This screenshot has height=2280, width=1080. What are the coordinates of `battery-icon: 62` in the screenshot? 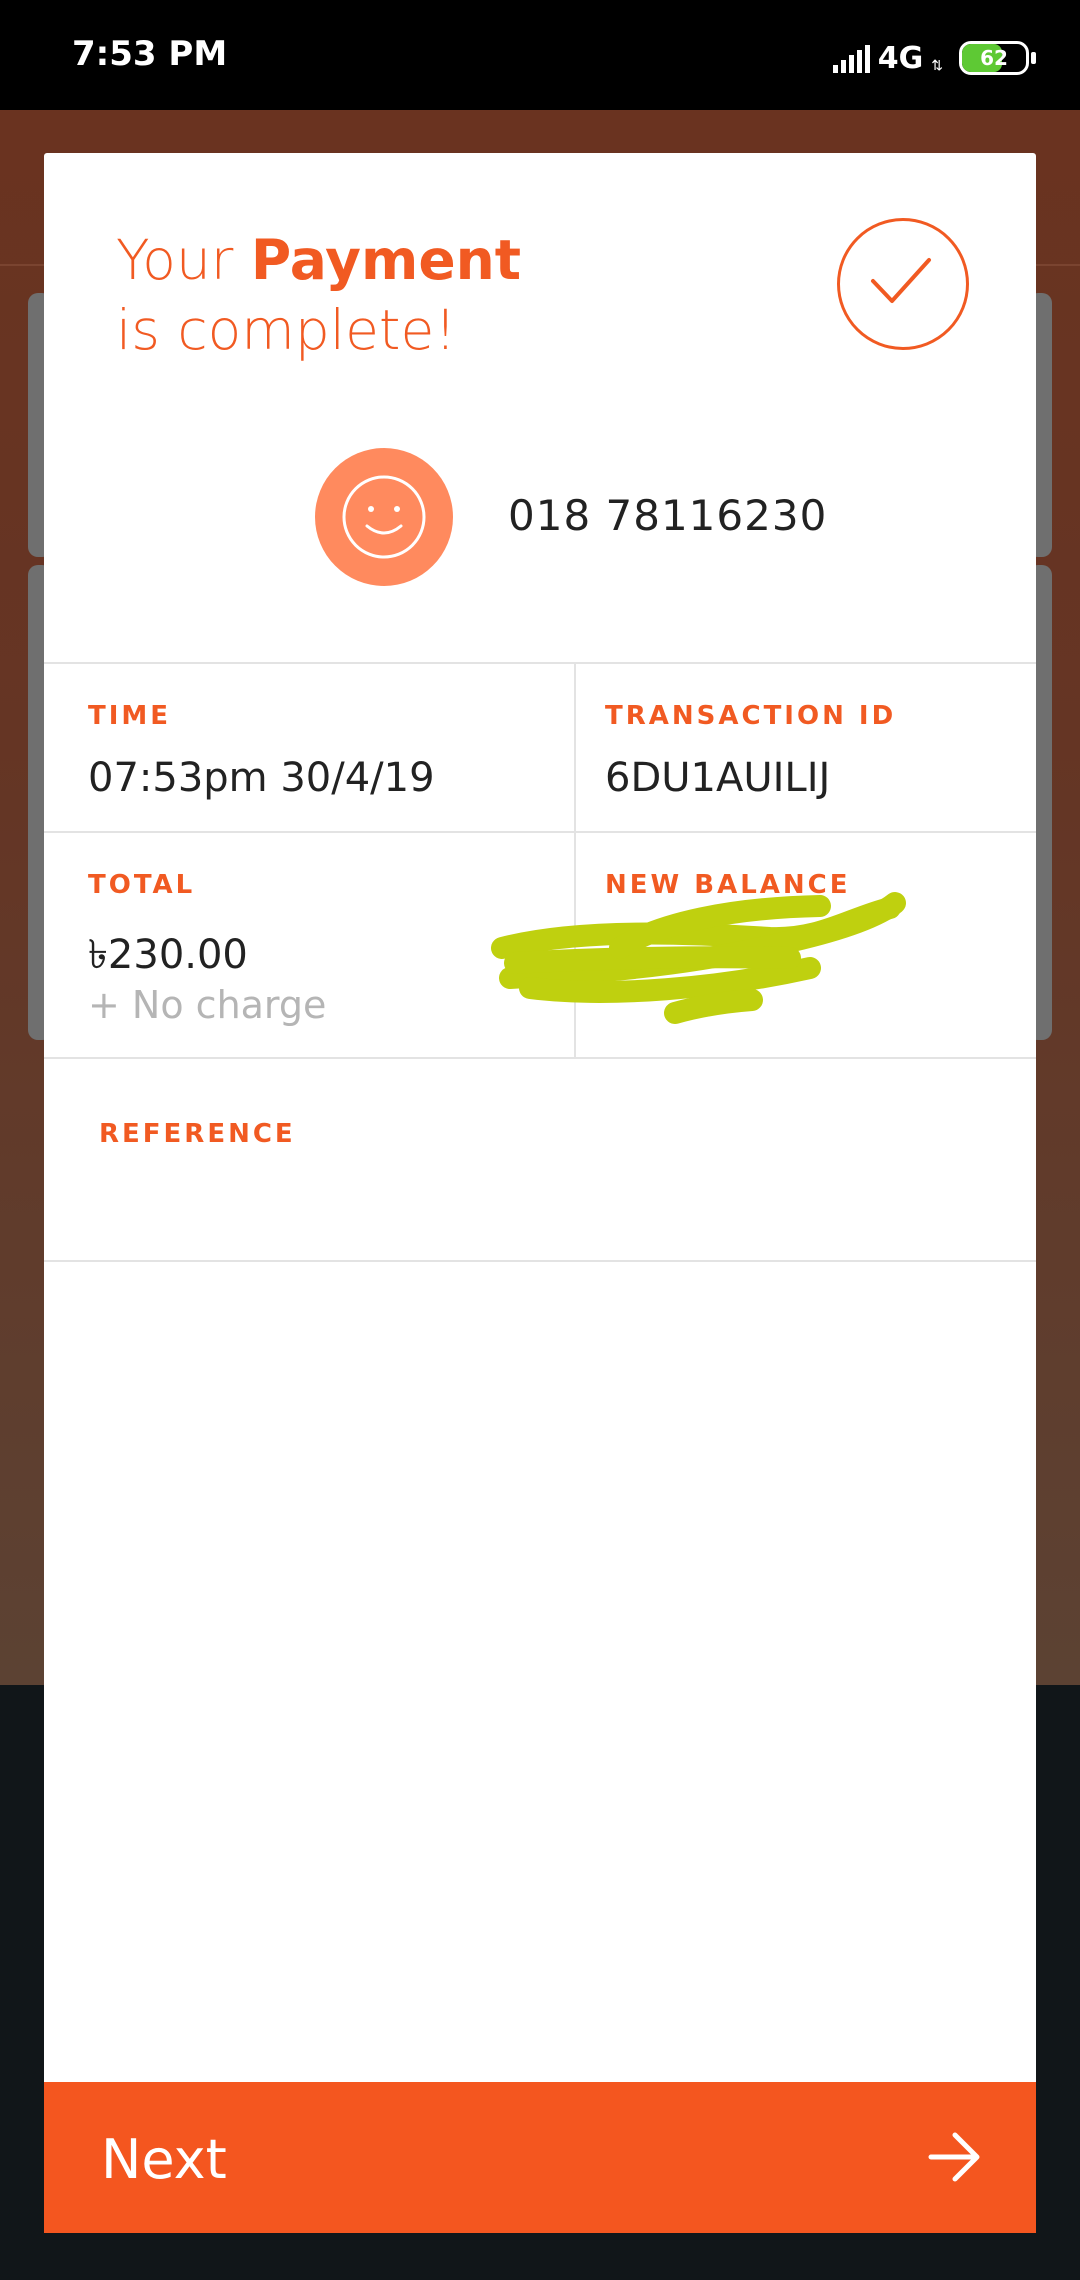 It's located at (994, 58).